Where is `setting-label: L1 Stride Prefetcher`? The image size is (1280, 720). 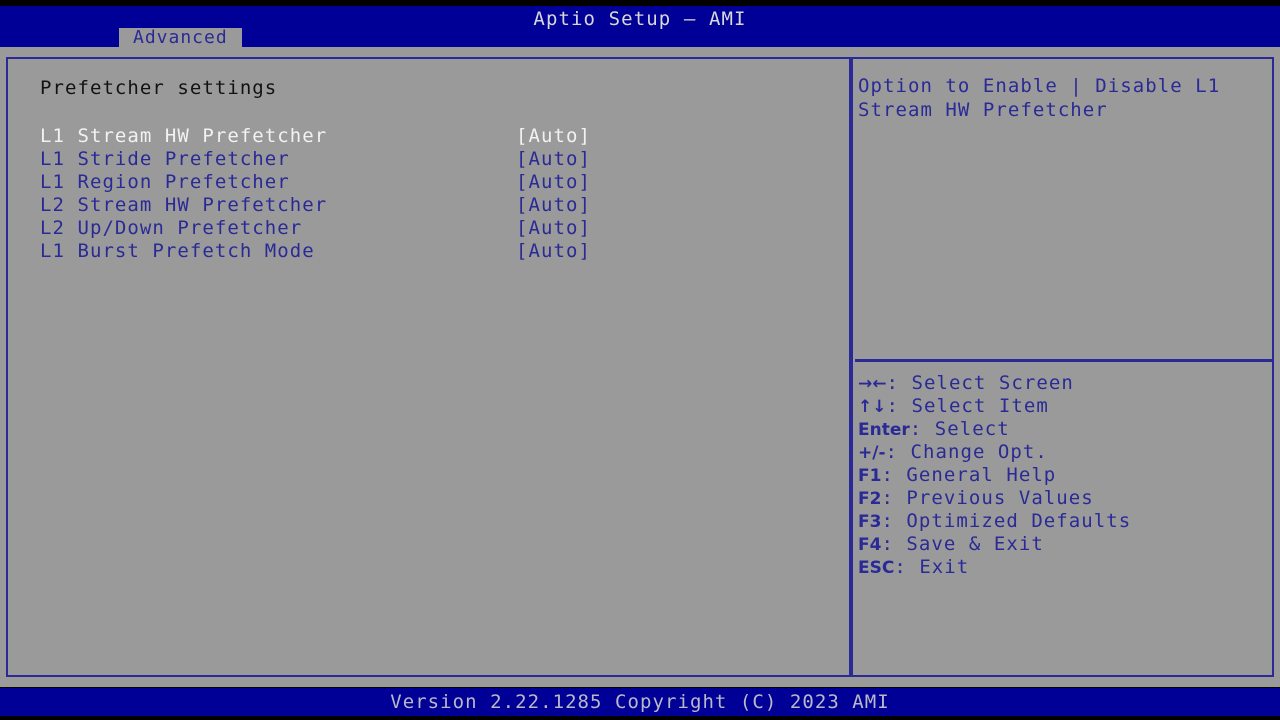 setting-label: L1 Stride Prefetcher is located at coordinates (165, 159).